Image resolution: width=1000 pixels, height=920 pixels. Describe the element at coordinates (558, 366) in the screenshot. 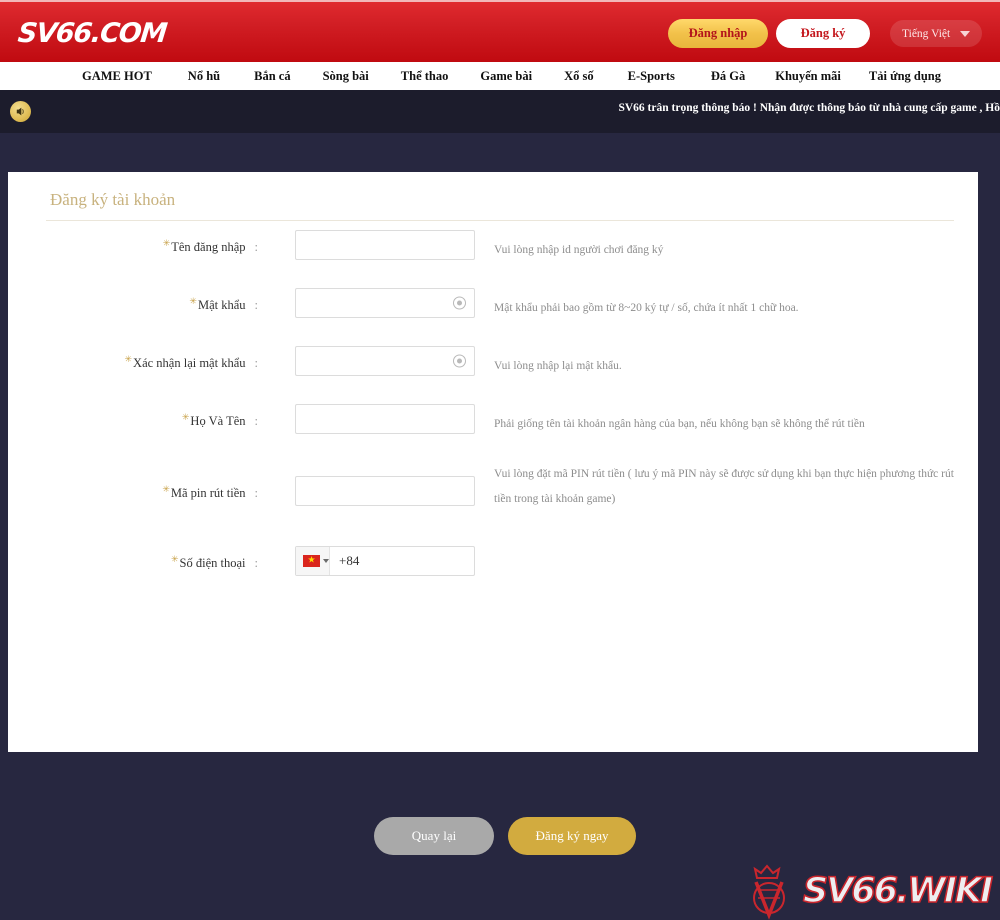

I see `field-hint: Vui lòng nhập lại mật khẩu.` at that location.